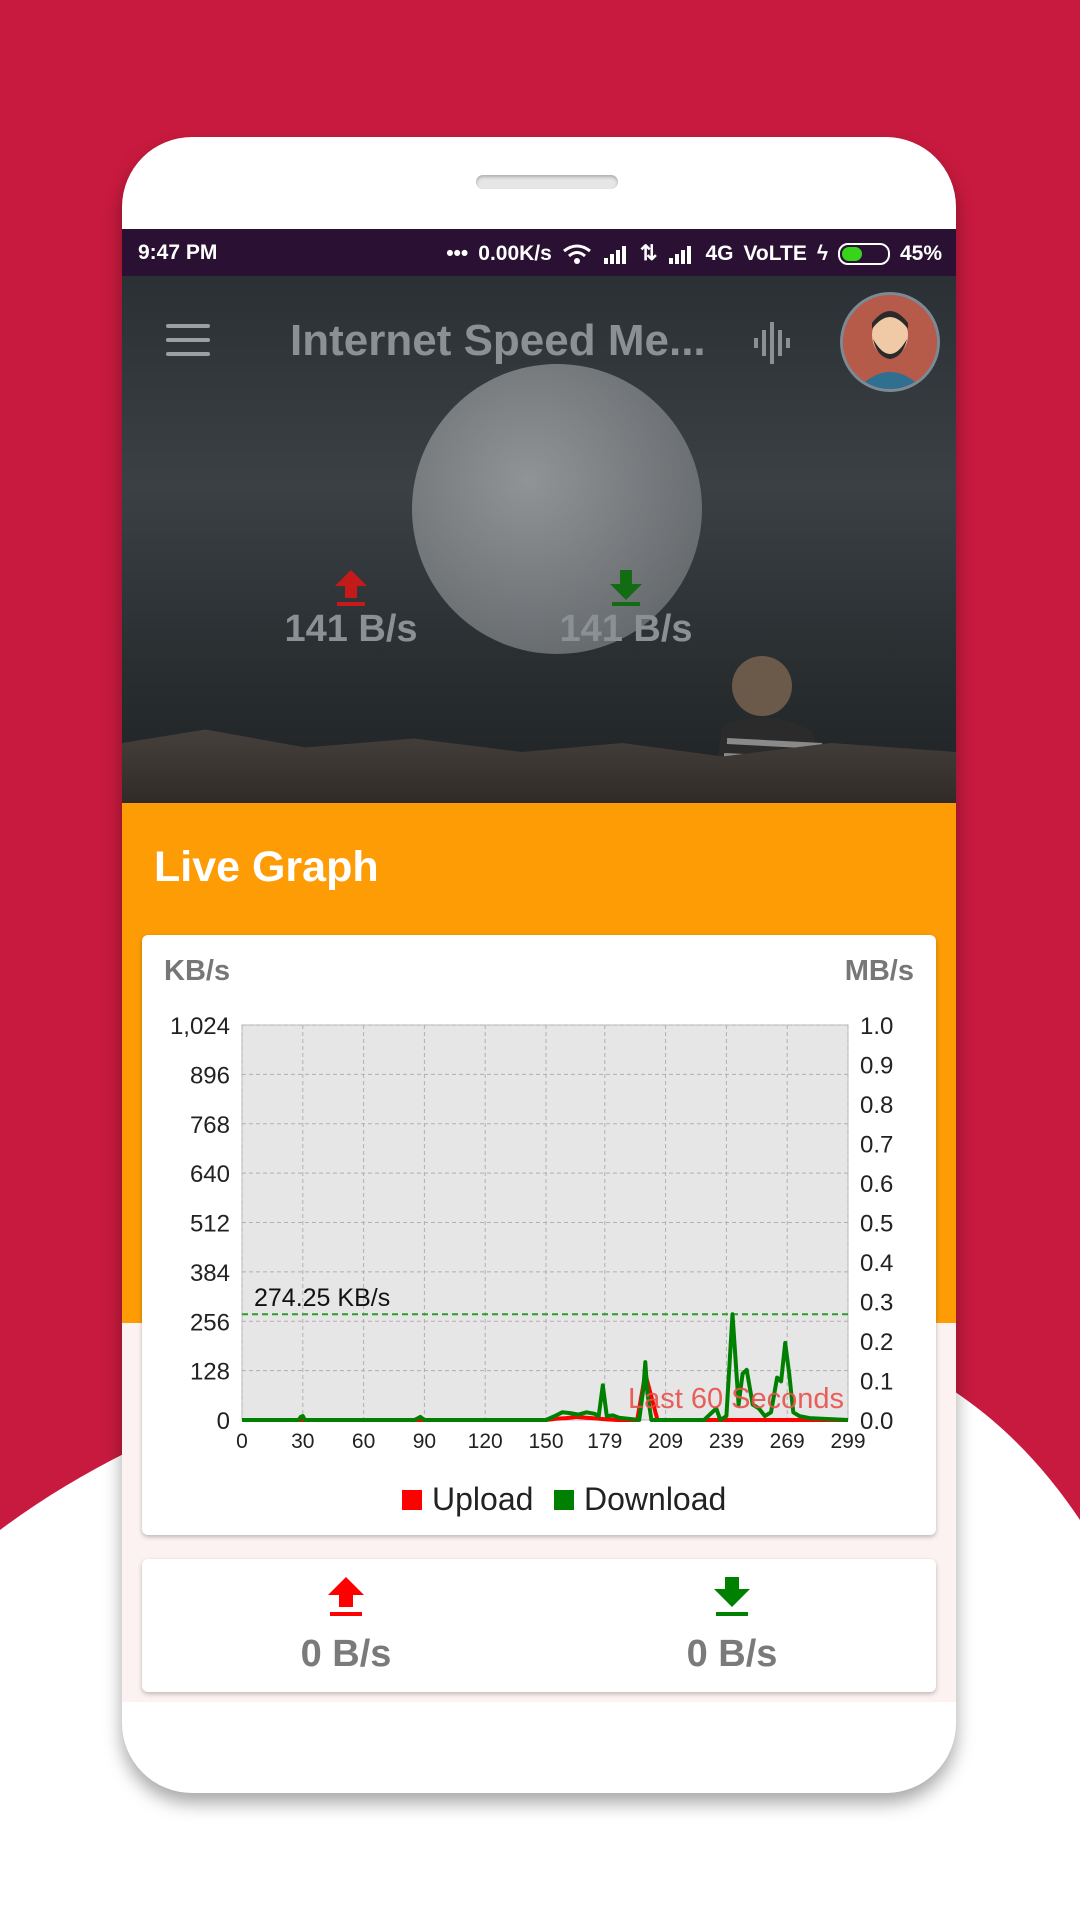 This screenshot has width=1080, height=1920. Describe the element at coordinates (351, 629) in the screenshot. I see `hero-upload-speed: 141 B/s` at that location.